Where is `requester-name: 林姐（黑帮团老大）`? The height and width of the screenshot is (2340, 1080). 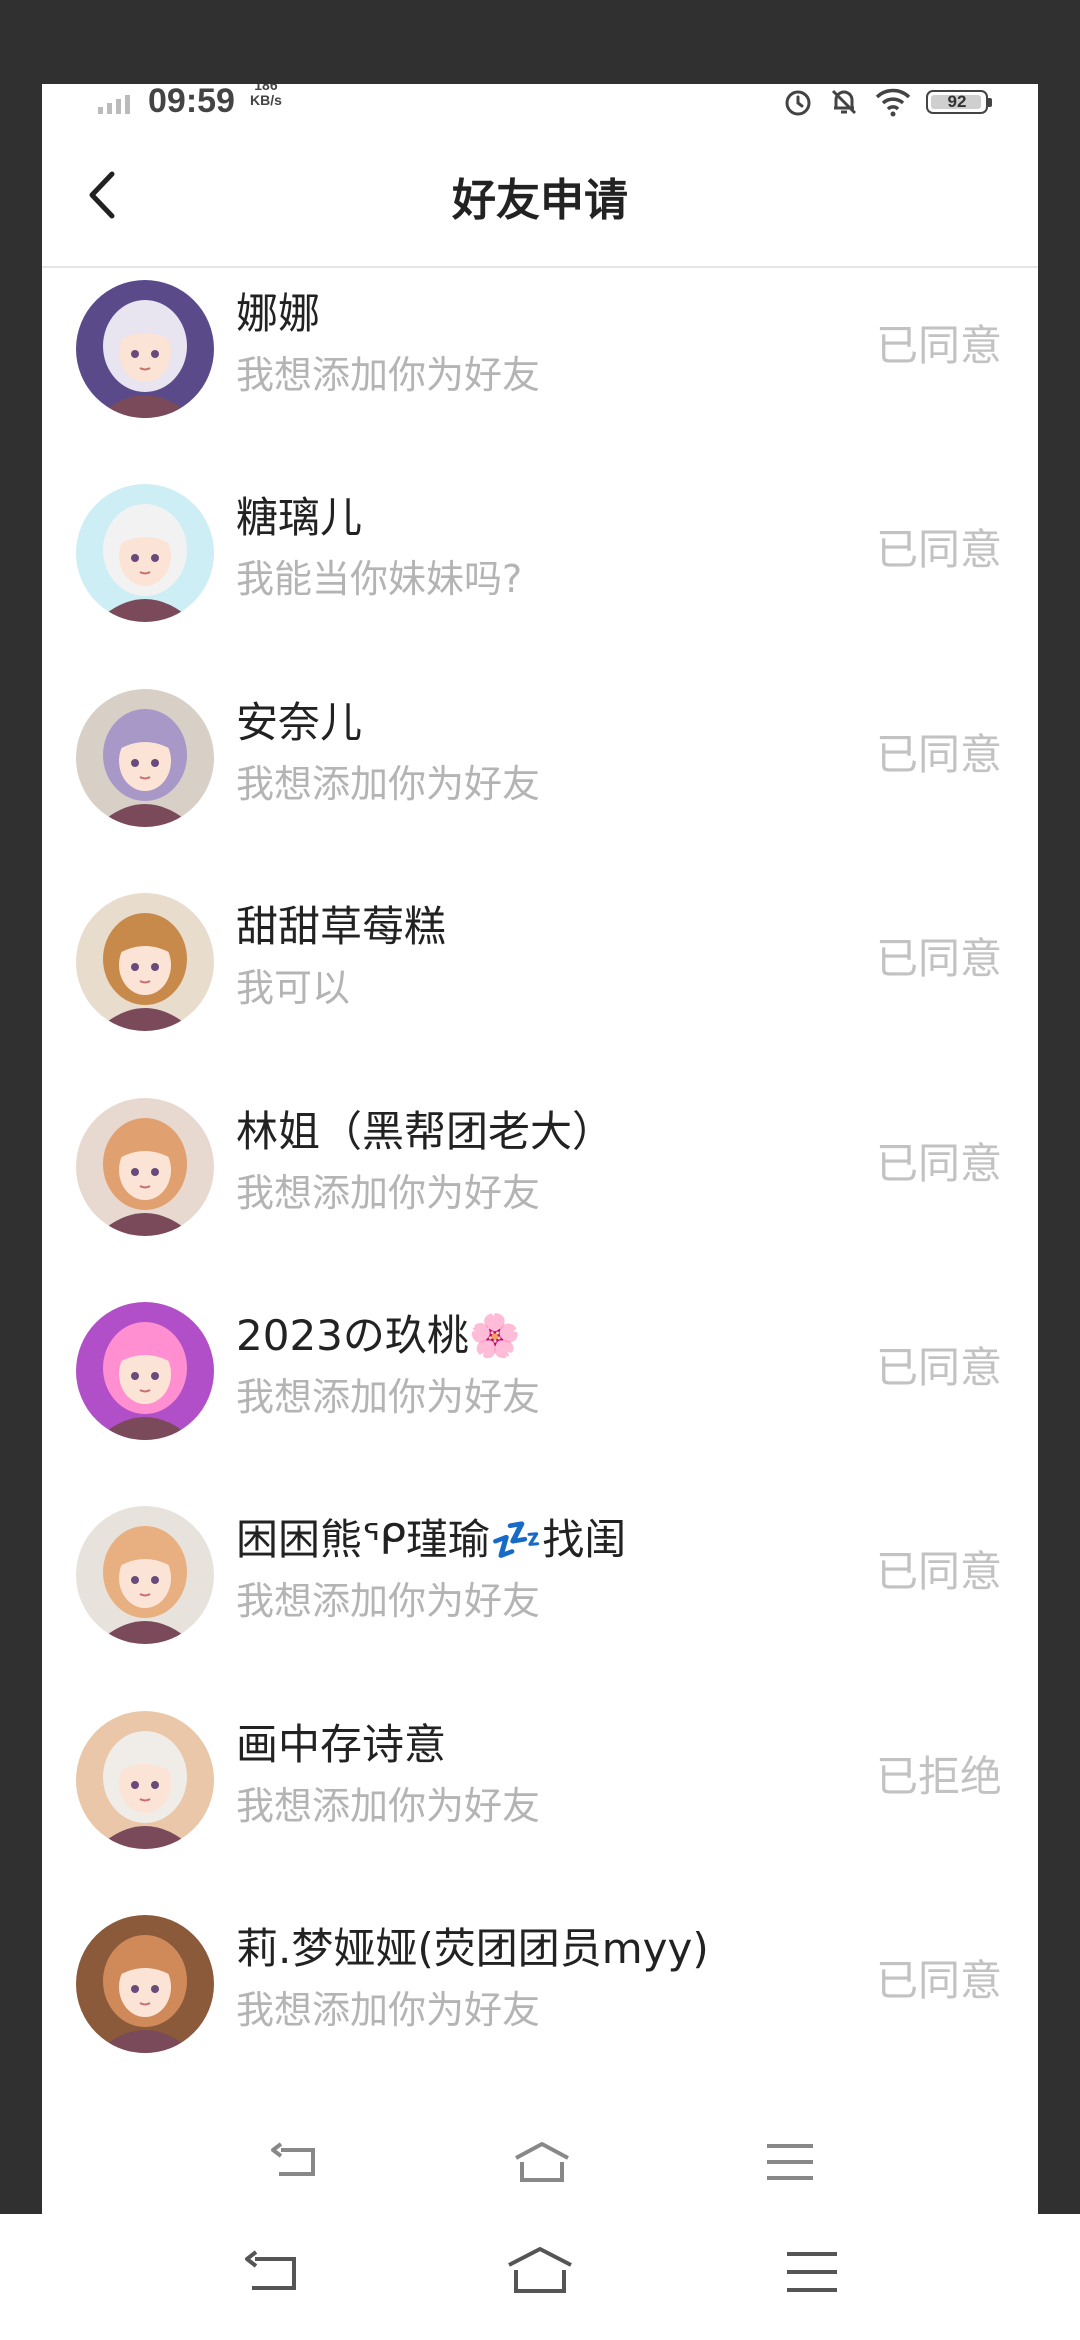 requester-name: 林姐（黑帮团老大） is located at coordinates (425, 1131).